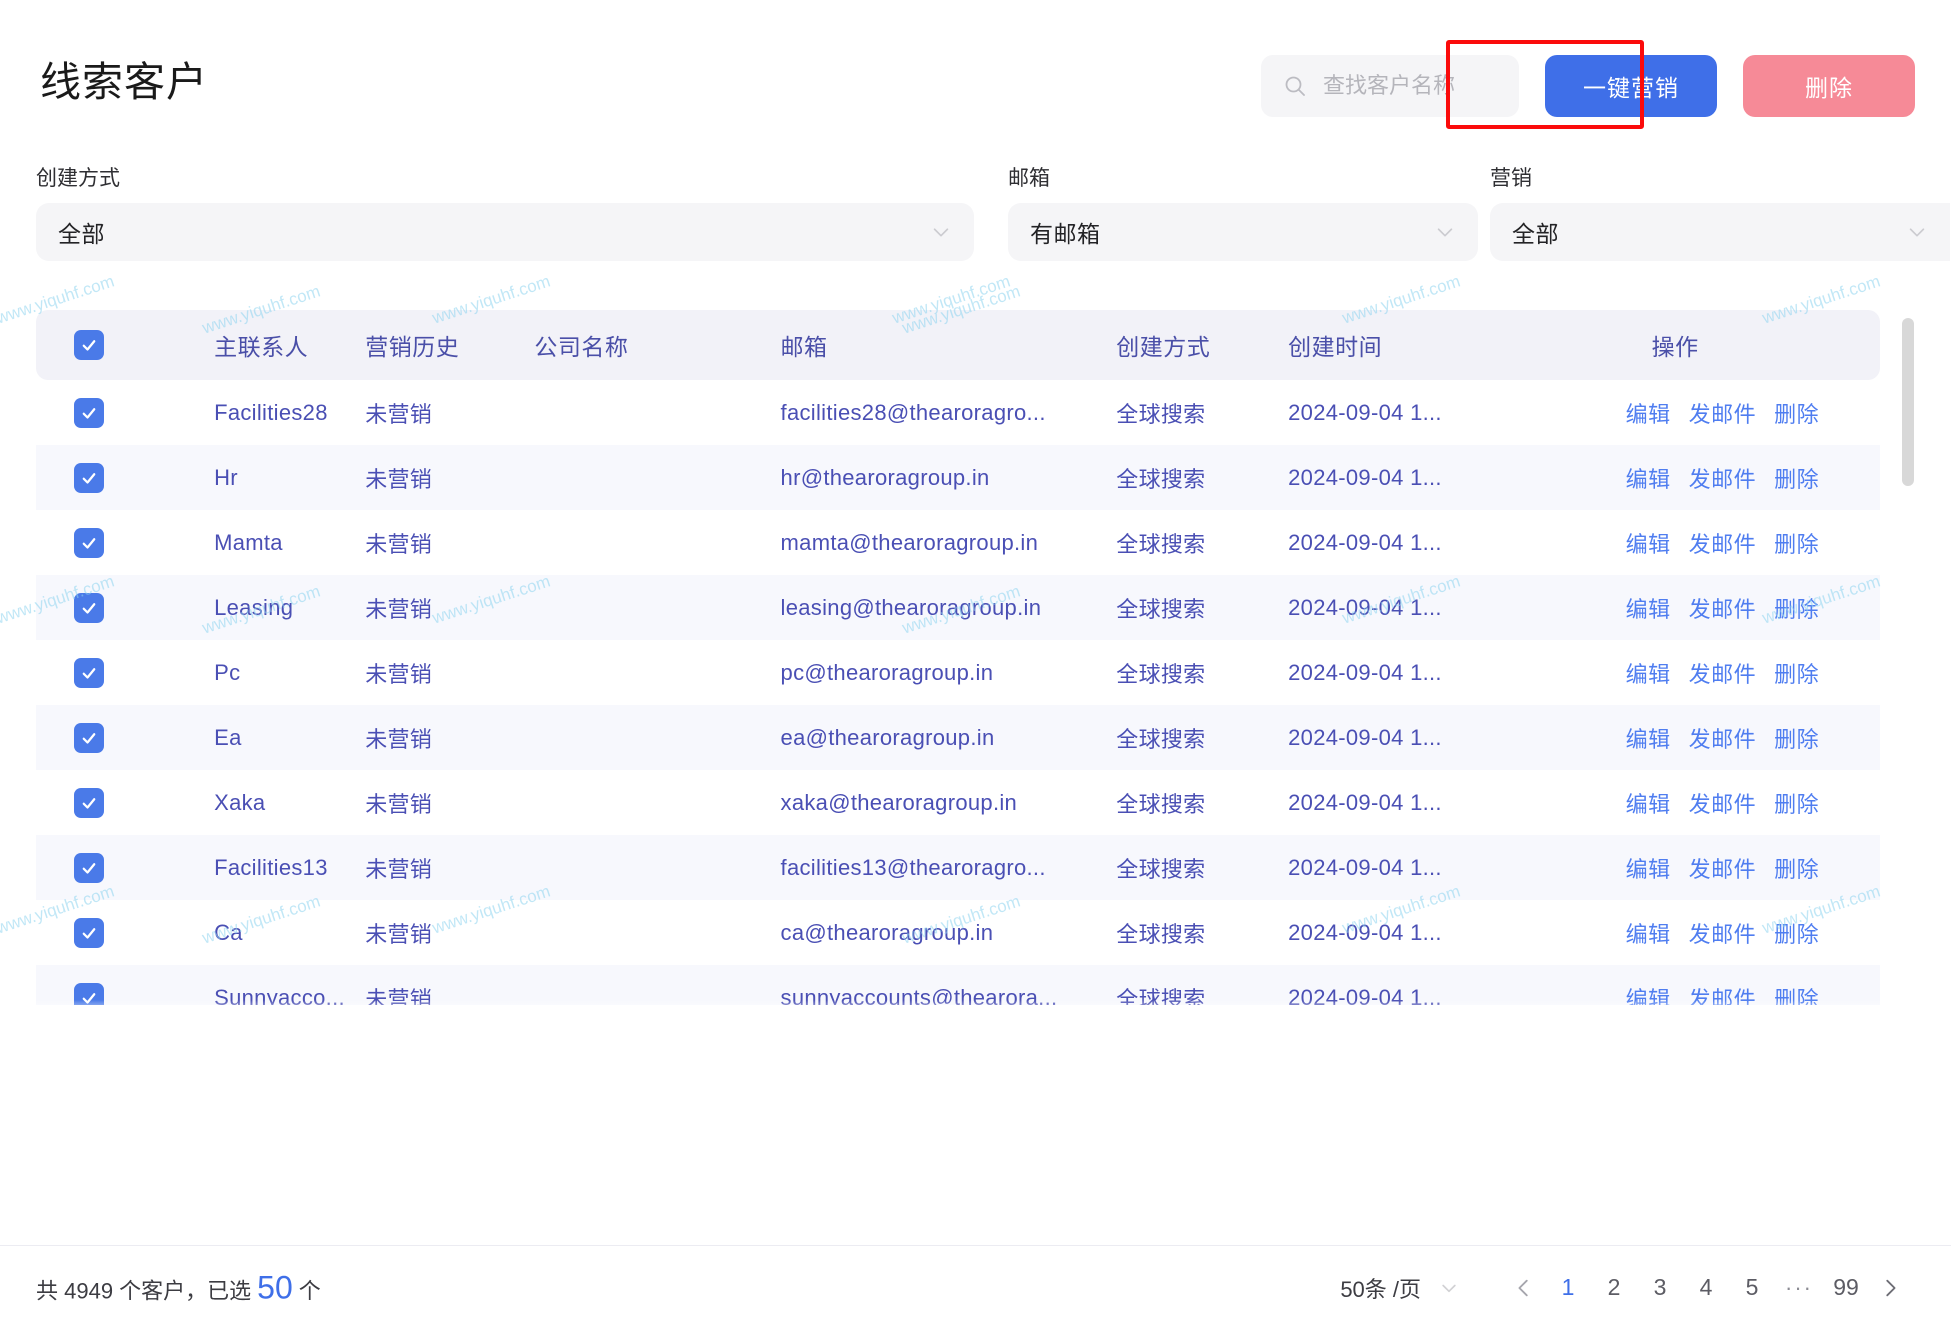 The image size is (1951, 1329). I want to click on page-size-select: 50条 /页, so click(1399, 1288).